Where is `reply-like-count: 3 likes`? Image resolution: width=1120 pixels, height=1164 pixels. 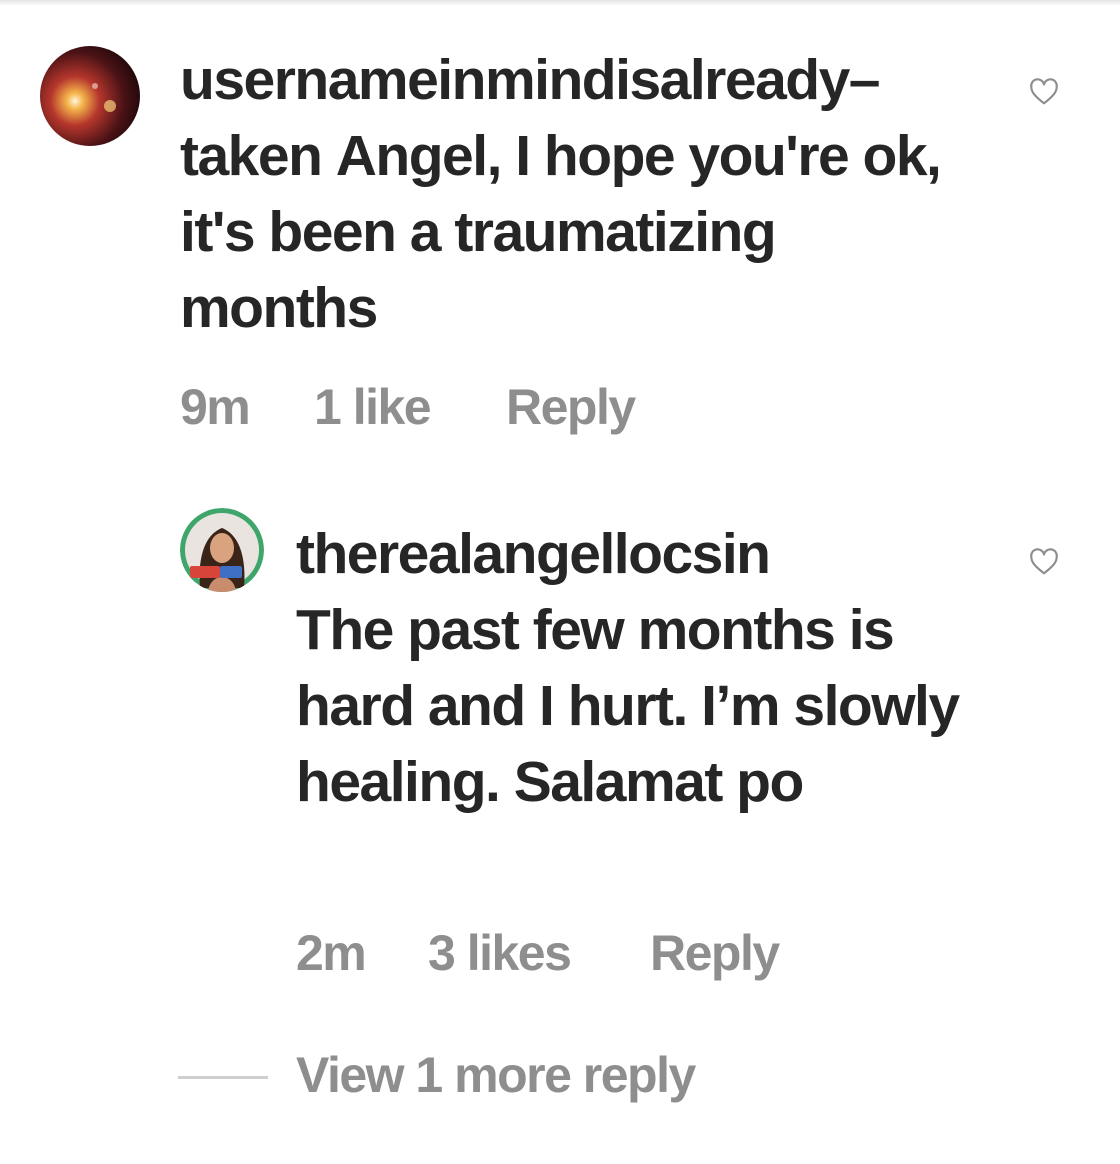
reply-like-count: 3 likes is located at coordinates (500, 953).